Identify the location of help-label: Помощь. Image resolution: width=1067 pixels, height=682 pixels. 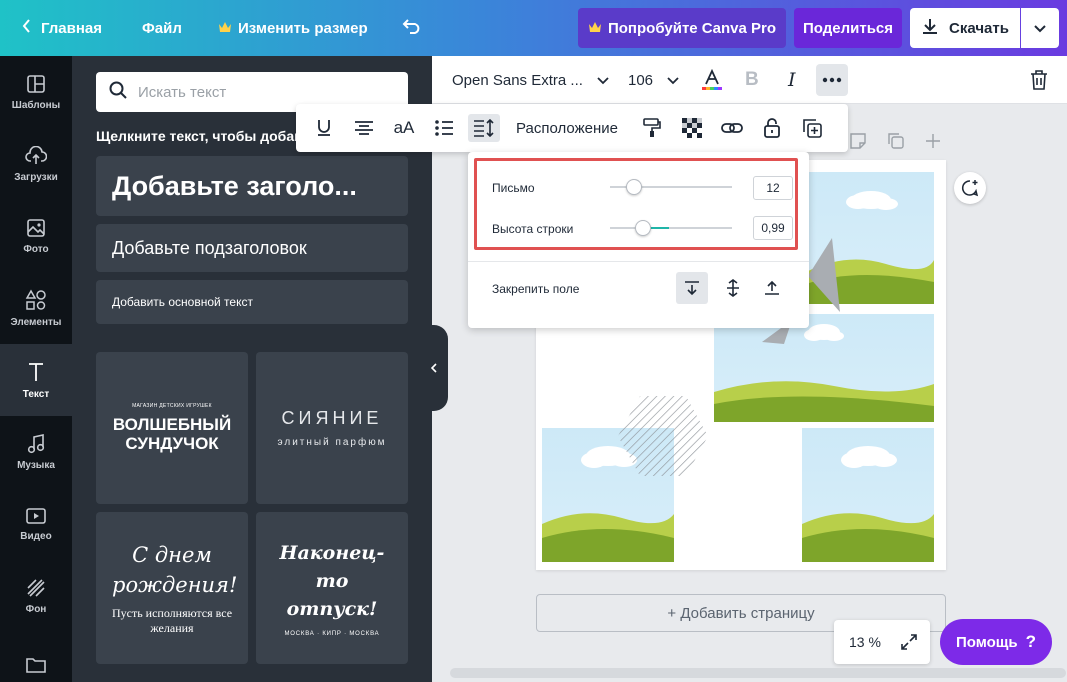
(986, 642).